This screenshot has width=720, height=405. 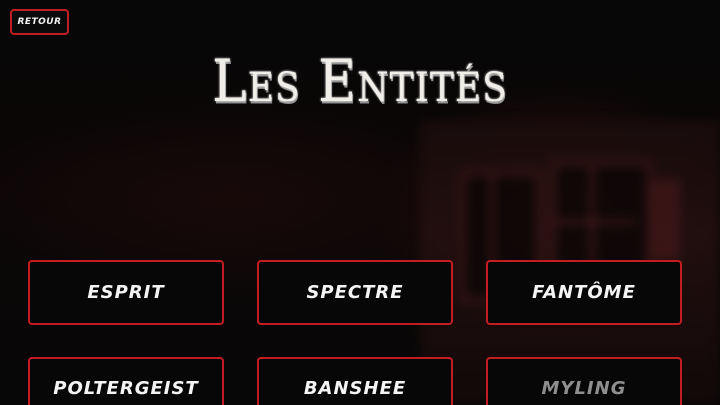 What do you see at coordinates (355, 381) in the screenshot?
I see `entity-button-banshee: BANSHEE` at bounding box center [355, 381].